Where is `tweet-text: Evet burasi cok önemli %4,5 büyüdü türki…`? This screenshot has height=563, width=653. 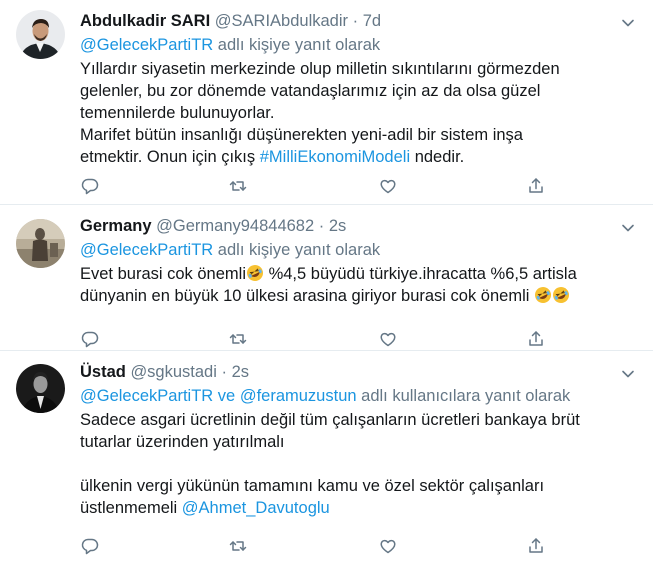
tweet-text: Evet burasi cok önemli %4,5 büyüdü türki… is located at coordinates (357, 285).